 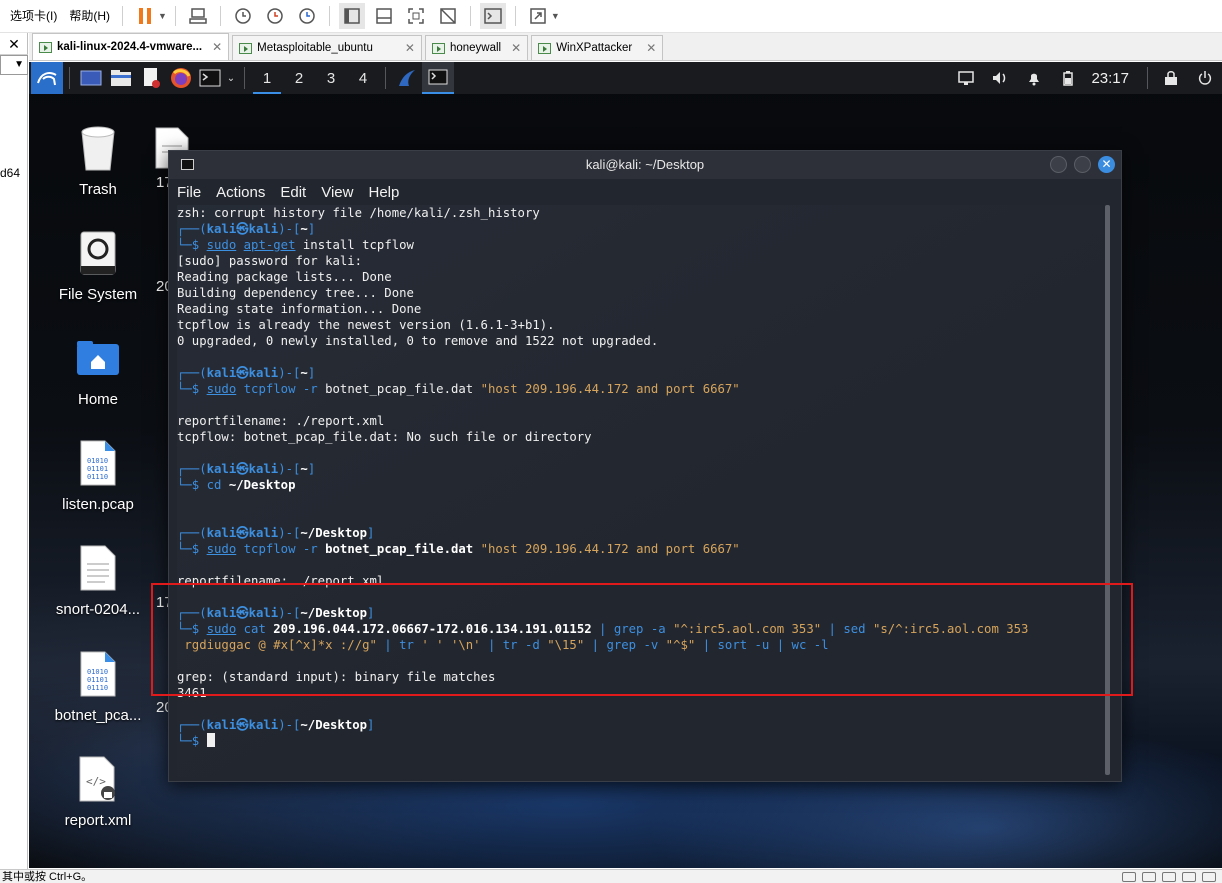 I want to click on console-view-icon, so click(x=351, y=16).